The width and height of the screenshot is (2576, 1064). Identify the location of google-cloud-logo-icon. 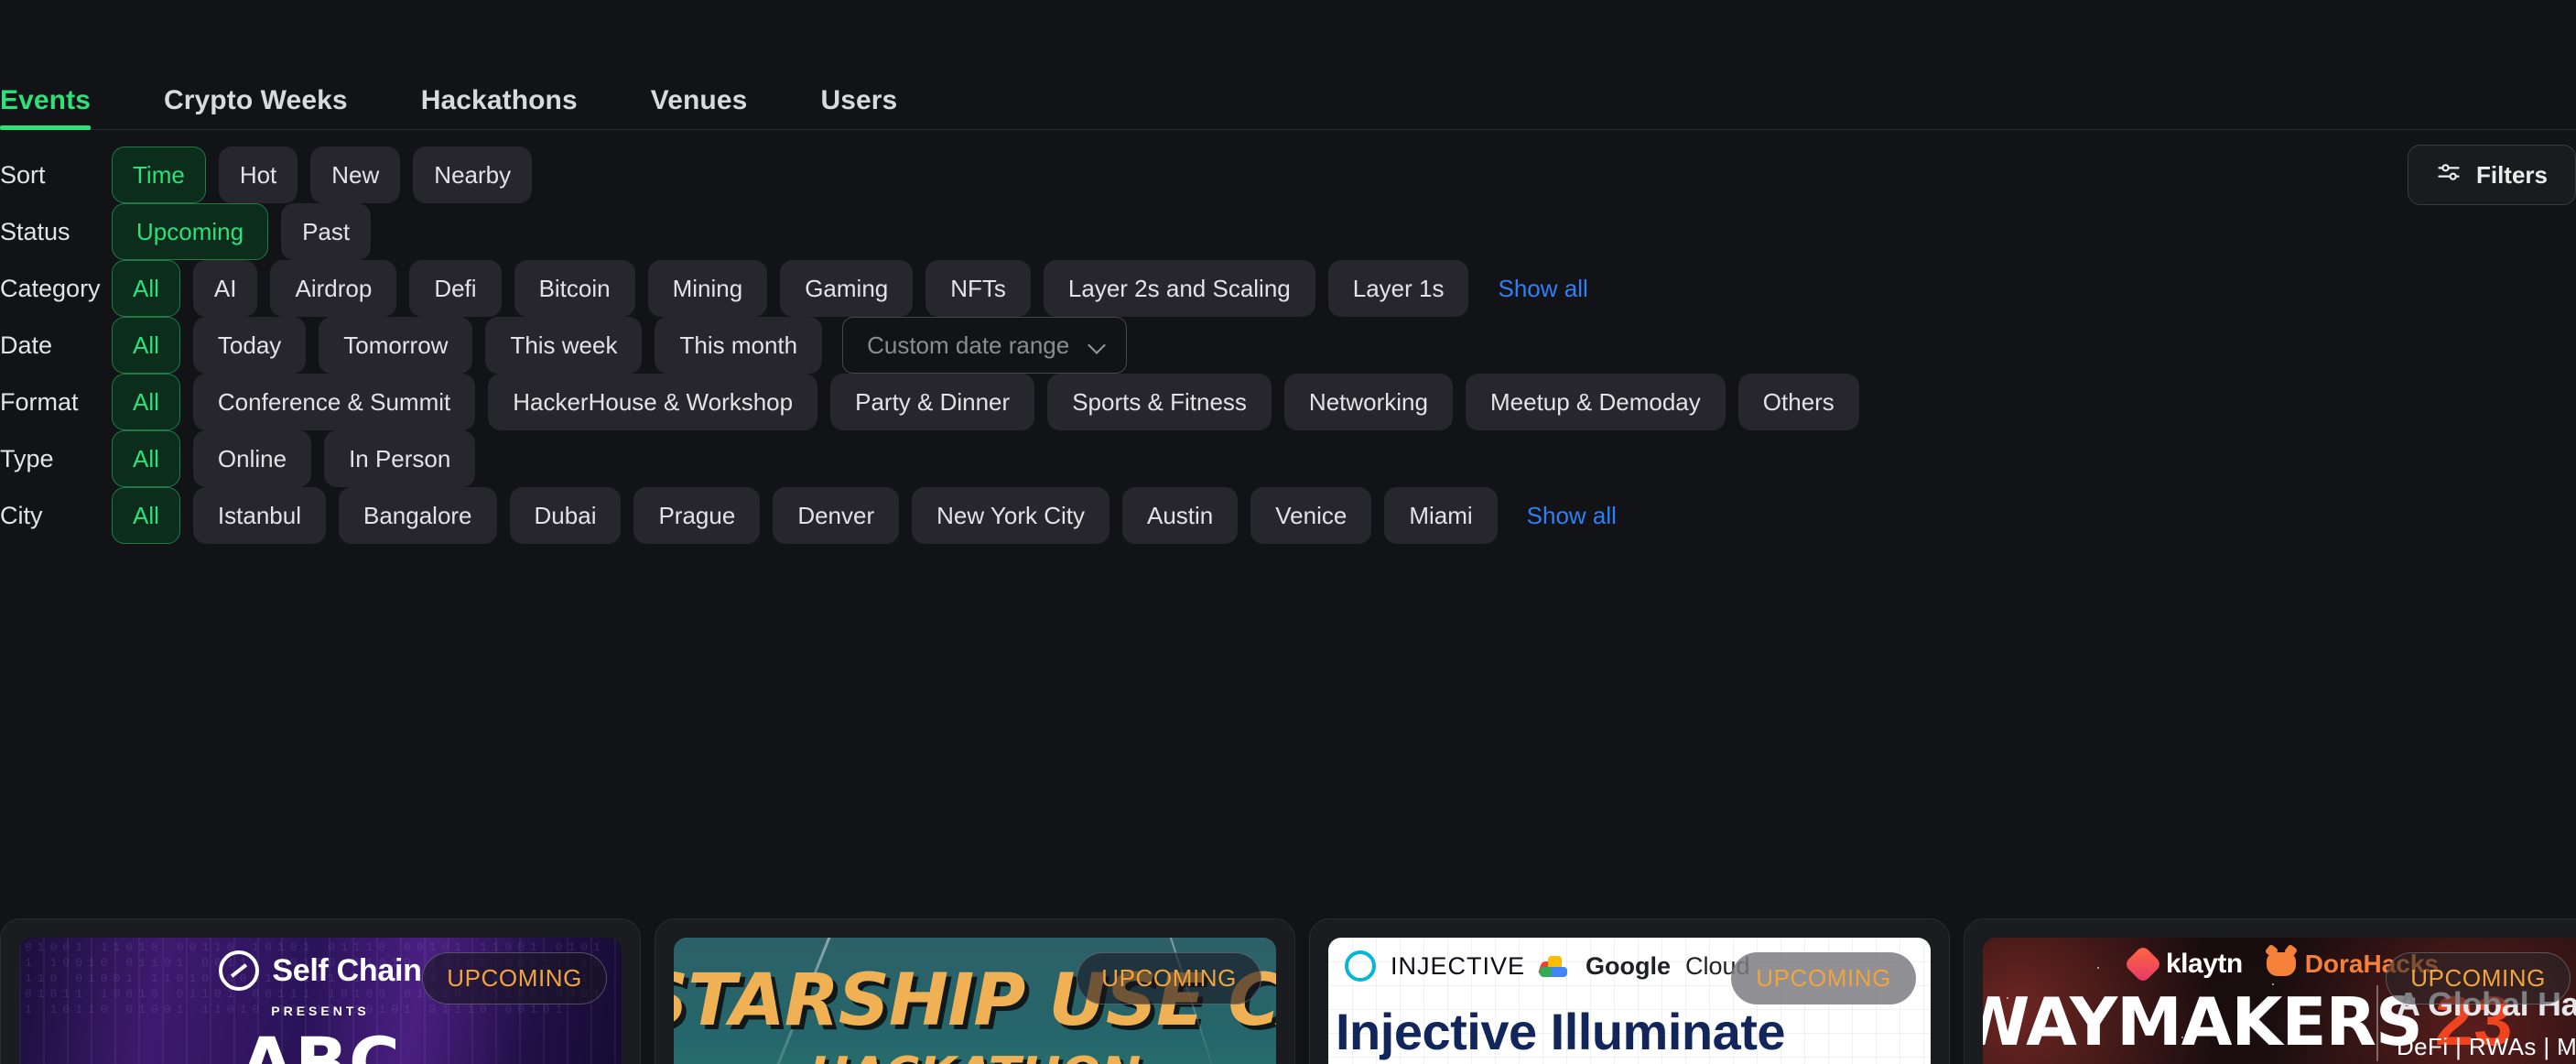
(1554, 966).